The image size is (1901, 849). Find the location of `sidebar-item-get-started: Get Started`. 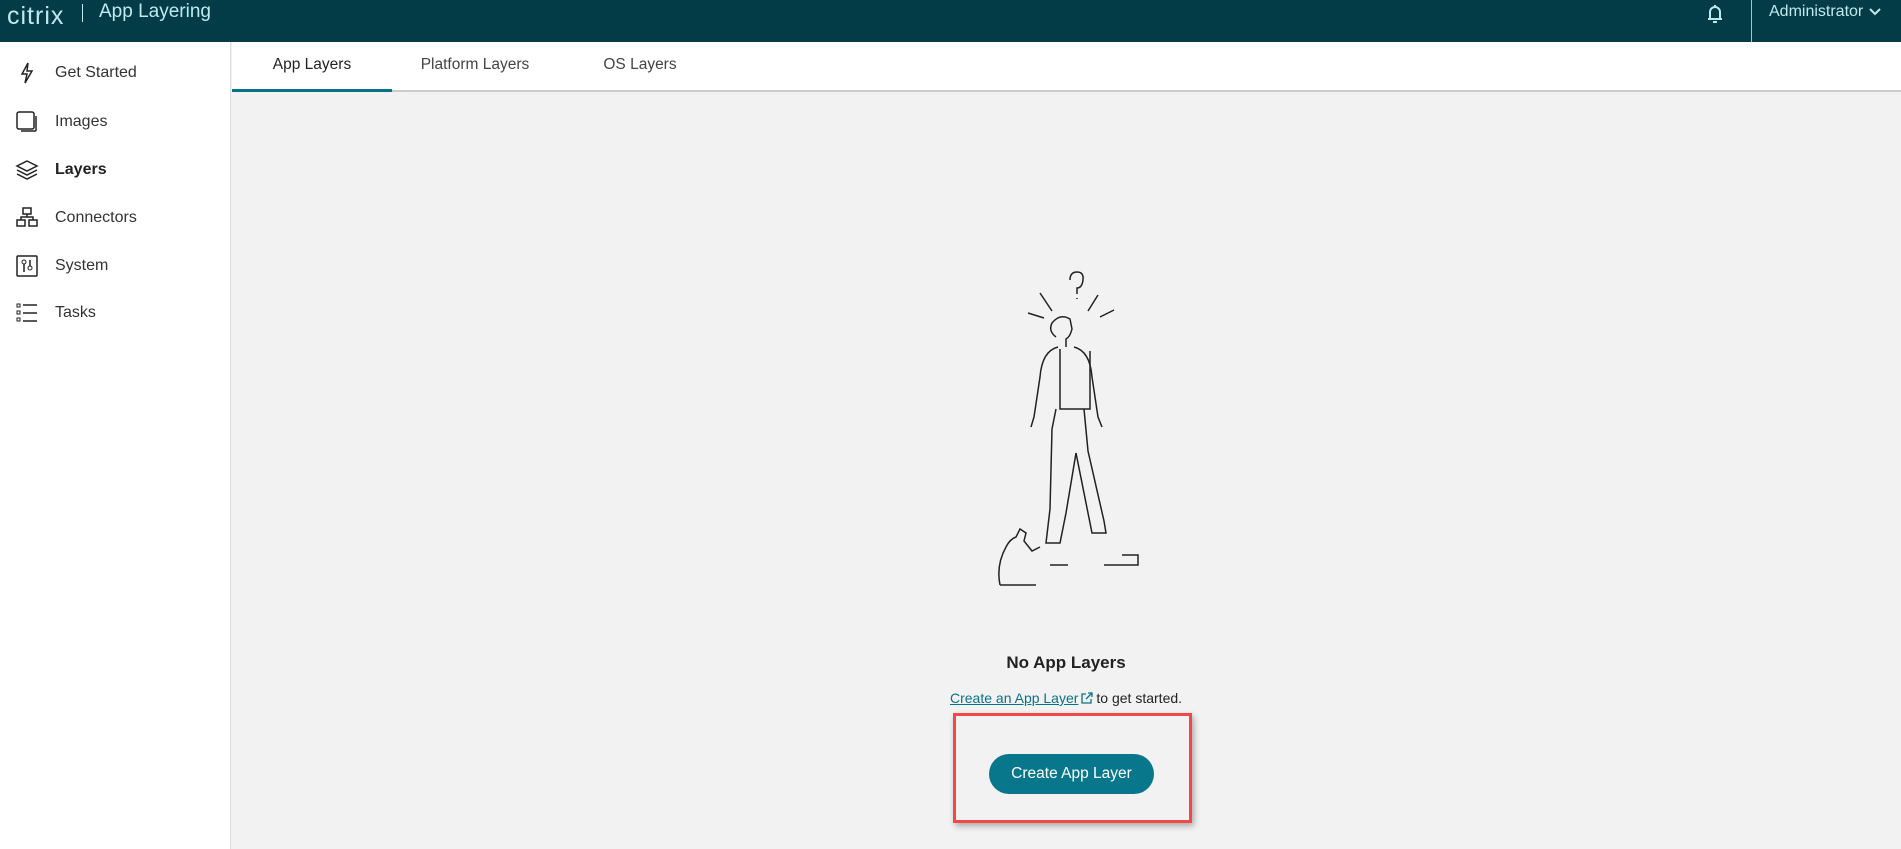

sidebar-item-get-started: Get Started is located at coordinates (115, 73).